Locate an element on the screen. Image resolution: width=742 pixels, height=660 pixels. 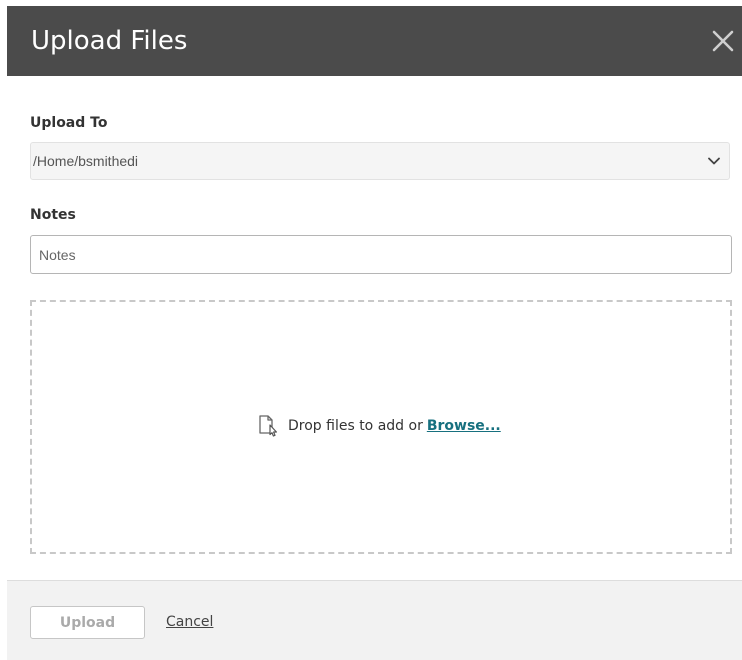
dialog-footer: Upload Cancel is located at coordinates (374, 620).